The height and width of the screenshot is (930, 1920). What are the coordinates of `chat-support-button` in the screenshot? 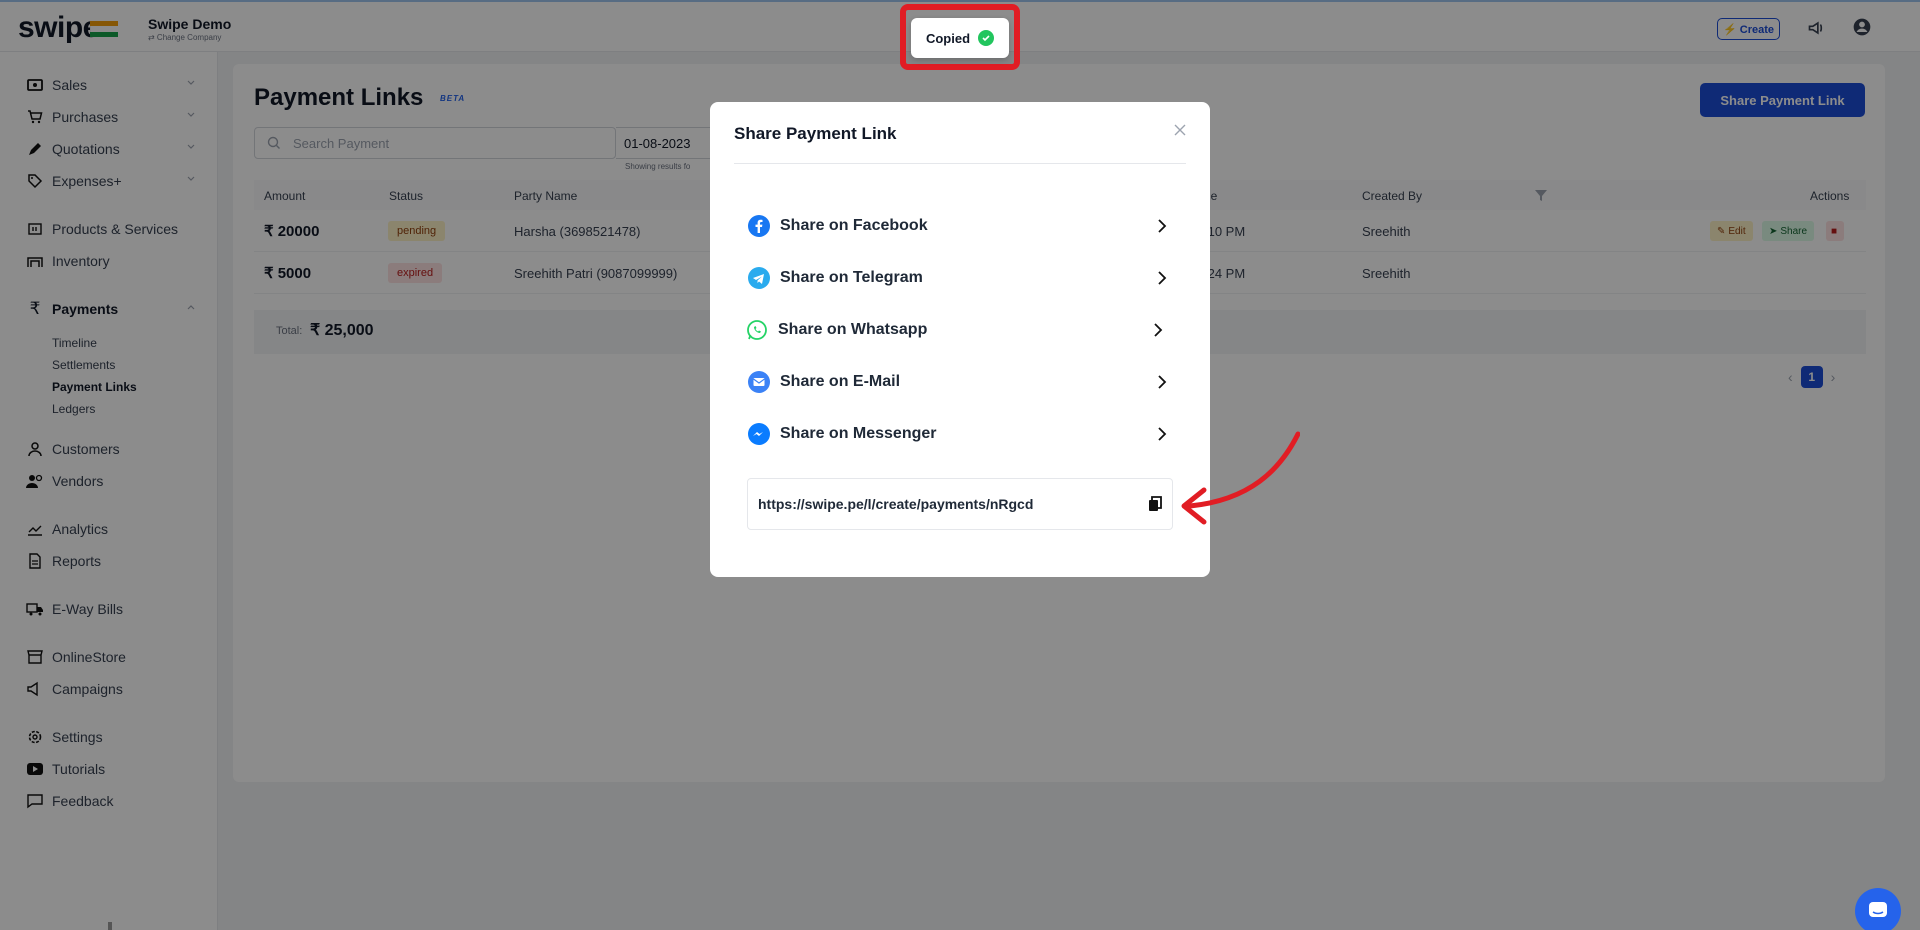 It's located at (1878, 909).